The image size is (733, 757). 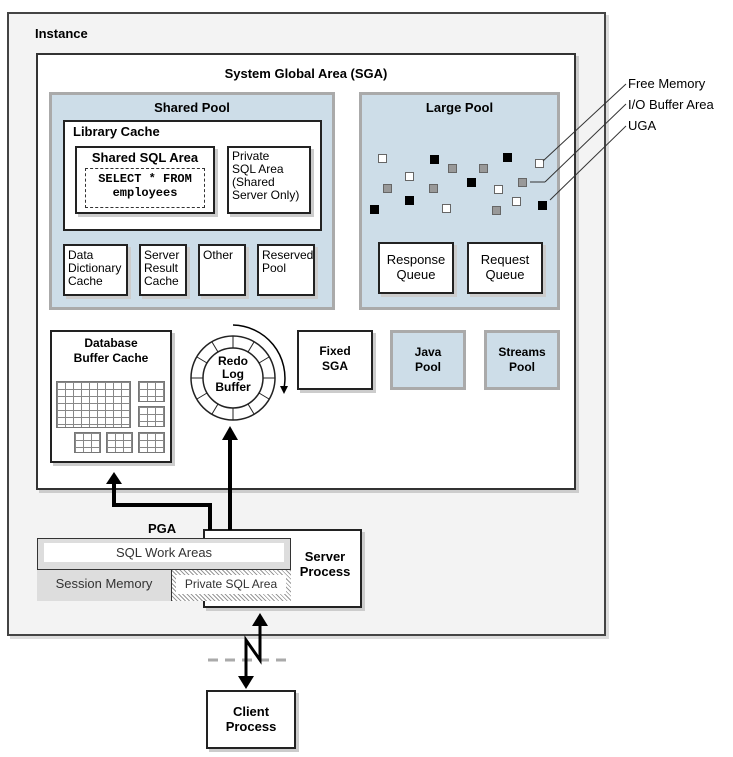 What do you see at coordinates (251, 711) in the screenshot?
I see `box-line: Client` at bounding box center [251, 711].